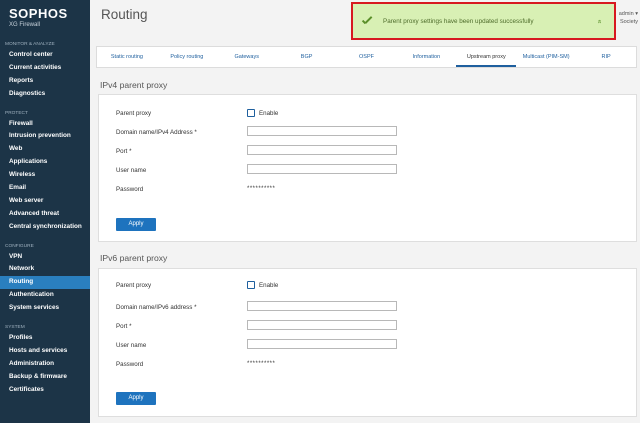 The height and width of the screenshot is (423, 640). What do you see at coordinates (156, 307) in the screenshot?
I see `ipv6-domain-label: Domain name/IPv6 address *` at bounding box center [156, 307].